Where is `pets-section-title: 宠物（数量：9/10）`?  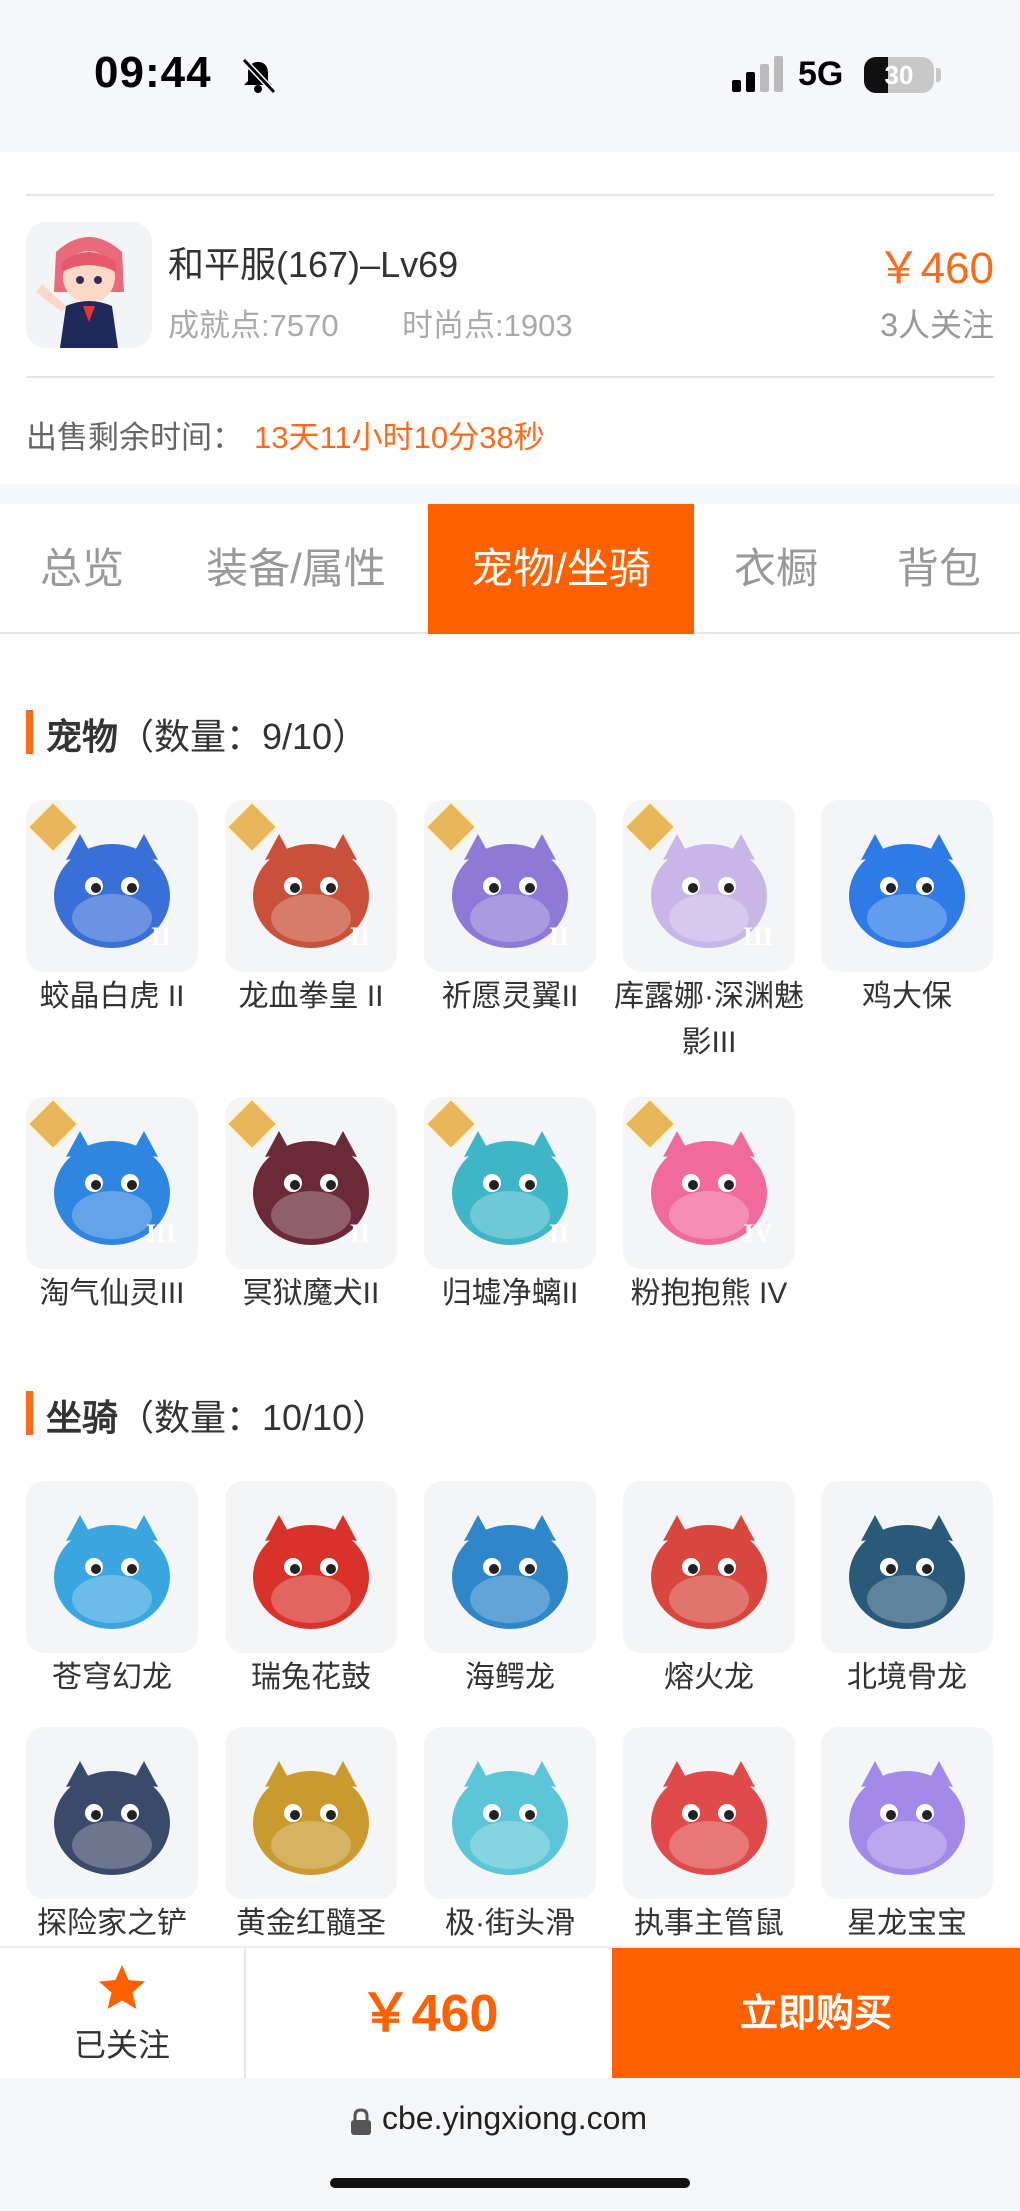 pets-section-title: 宠物（数量：9/10） is located at coordinates (207, 736).